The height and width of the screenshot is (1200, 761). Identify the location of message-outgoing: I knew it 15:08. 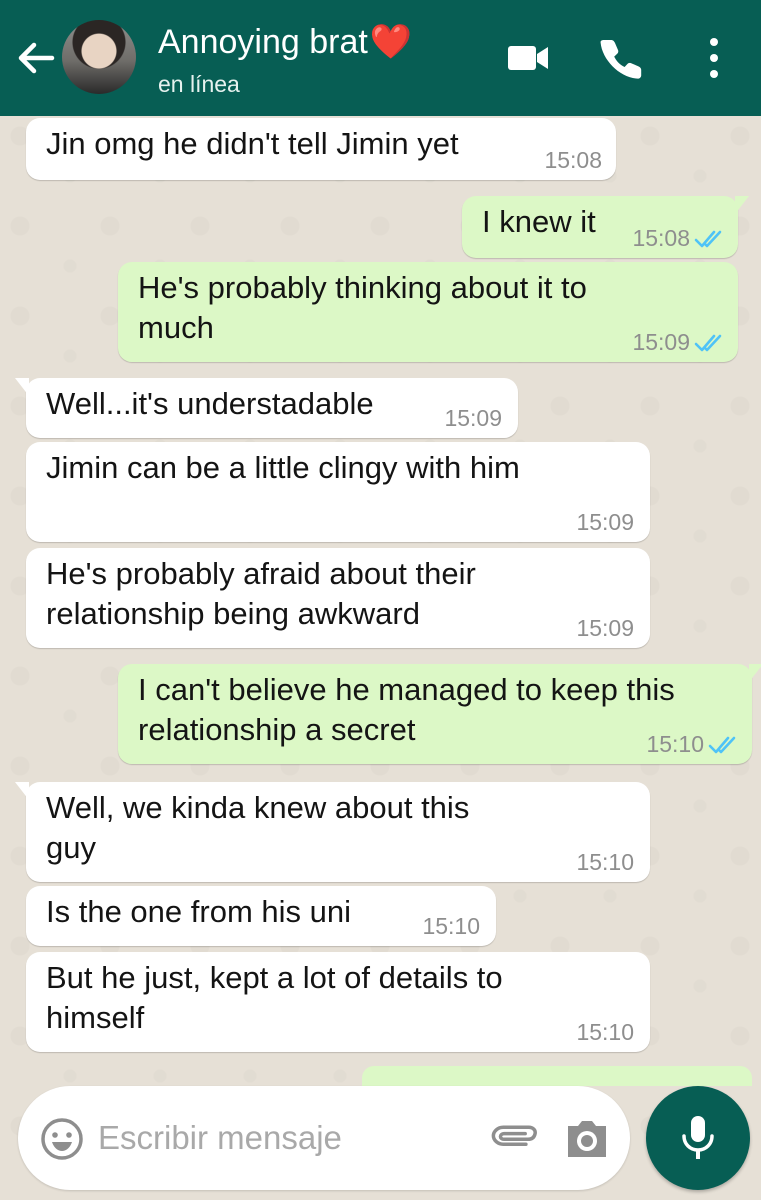
(605, 227).